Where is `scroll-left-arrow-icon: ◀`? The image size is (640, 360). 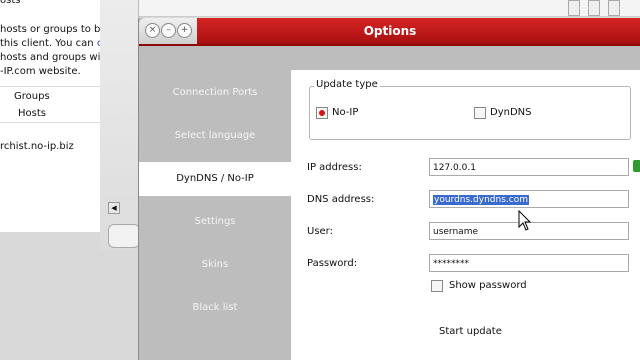 scroll-left-arrow-icon: ◀ is located at coordinates (114, 208).